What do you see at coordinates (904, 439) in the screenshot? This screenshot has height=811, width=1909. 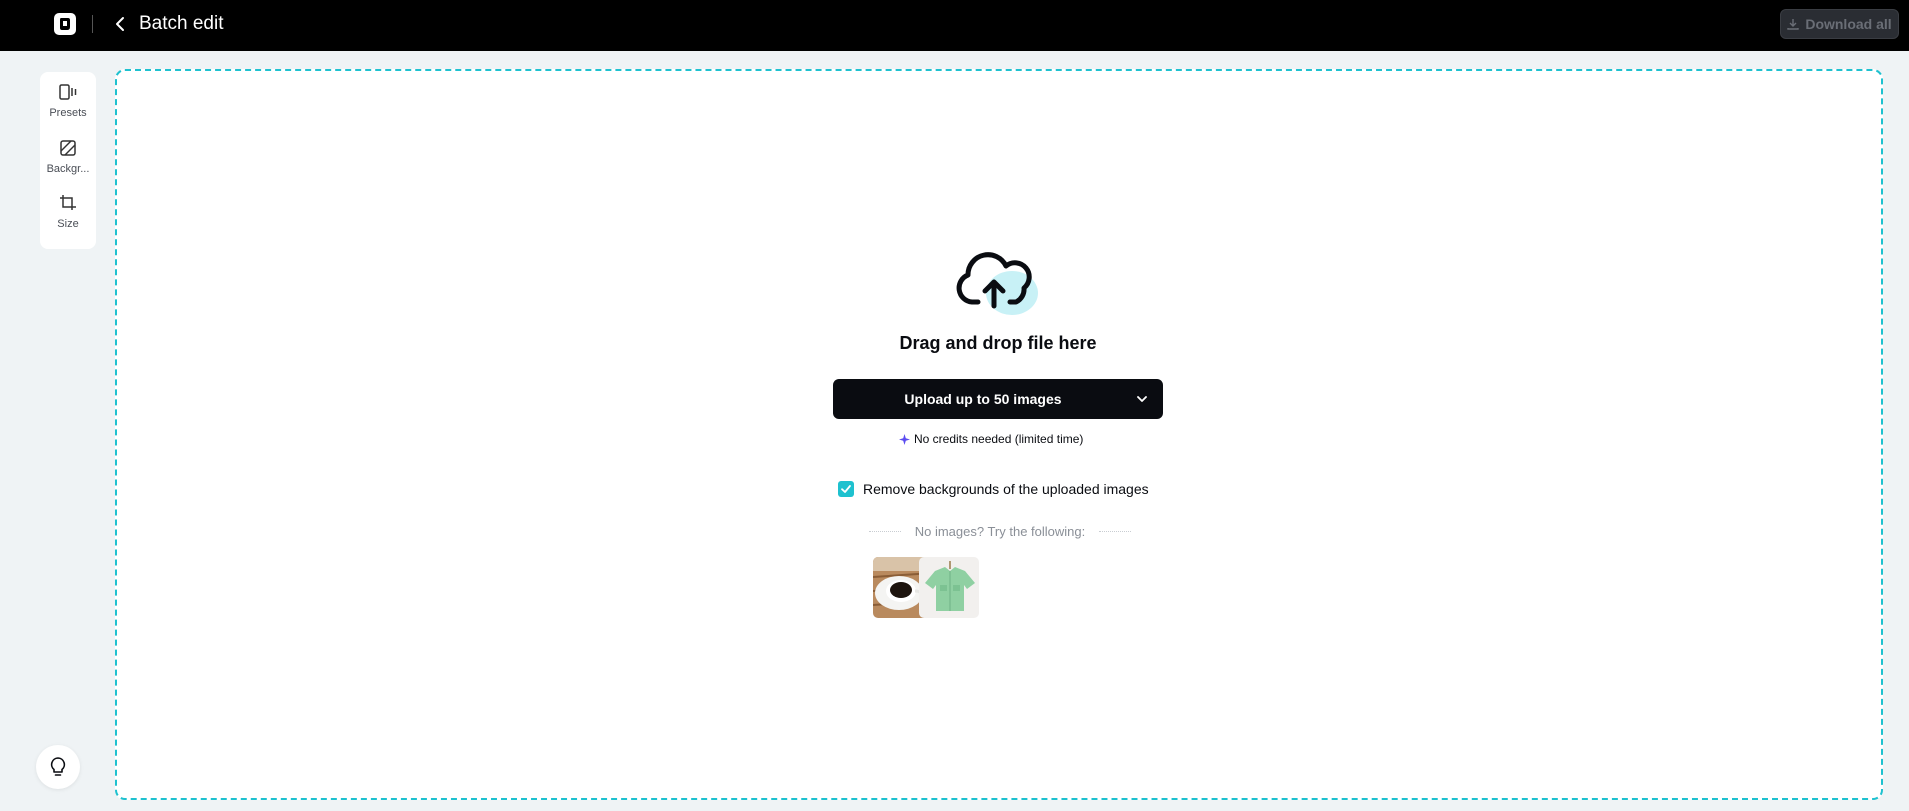 I see `sparkle-icon` at bounding box center [904, 439].